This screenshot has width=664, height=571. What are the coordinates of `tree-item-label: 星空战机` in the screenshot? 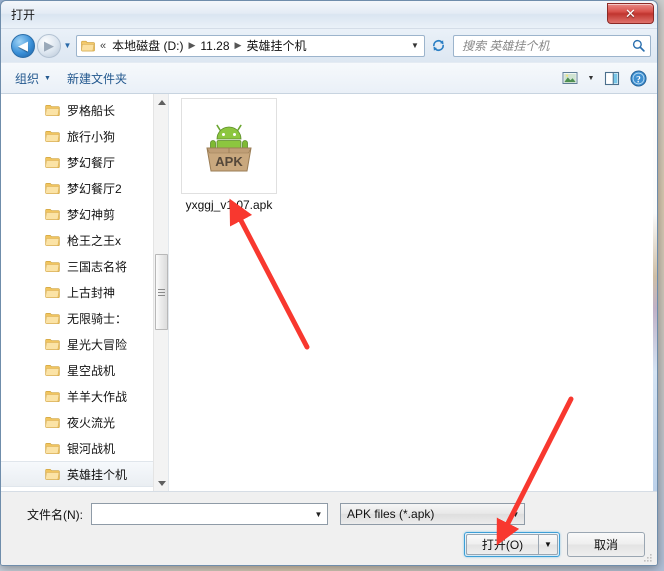 It's located at (91, 370).